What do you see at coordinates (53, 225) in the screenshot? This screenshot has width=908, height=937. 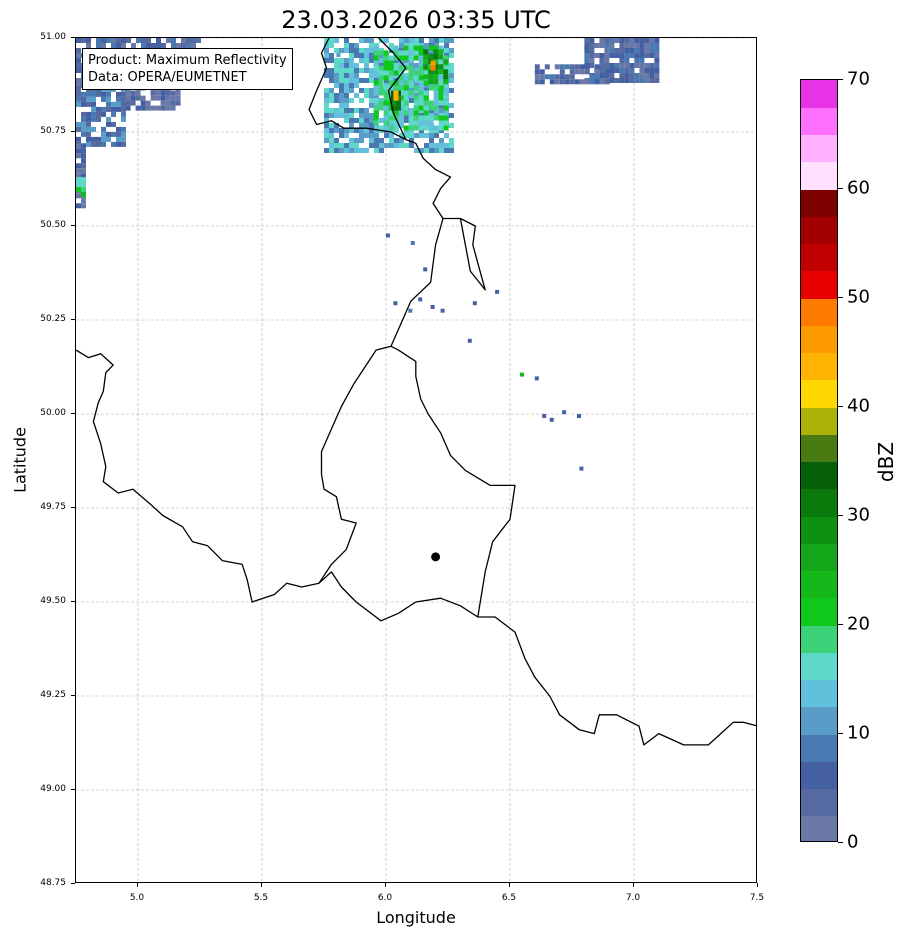 I see `y-tick-label: 50.50` at bounding box center [53, 225].